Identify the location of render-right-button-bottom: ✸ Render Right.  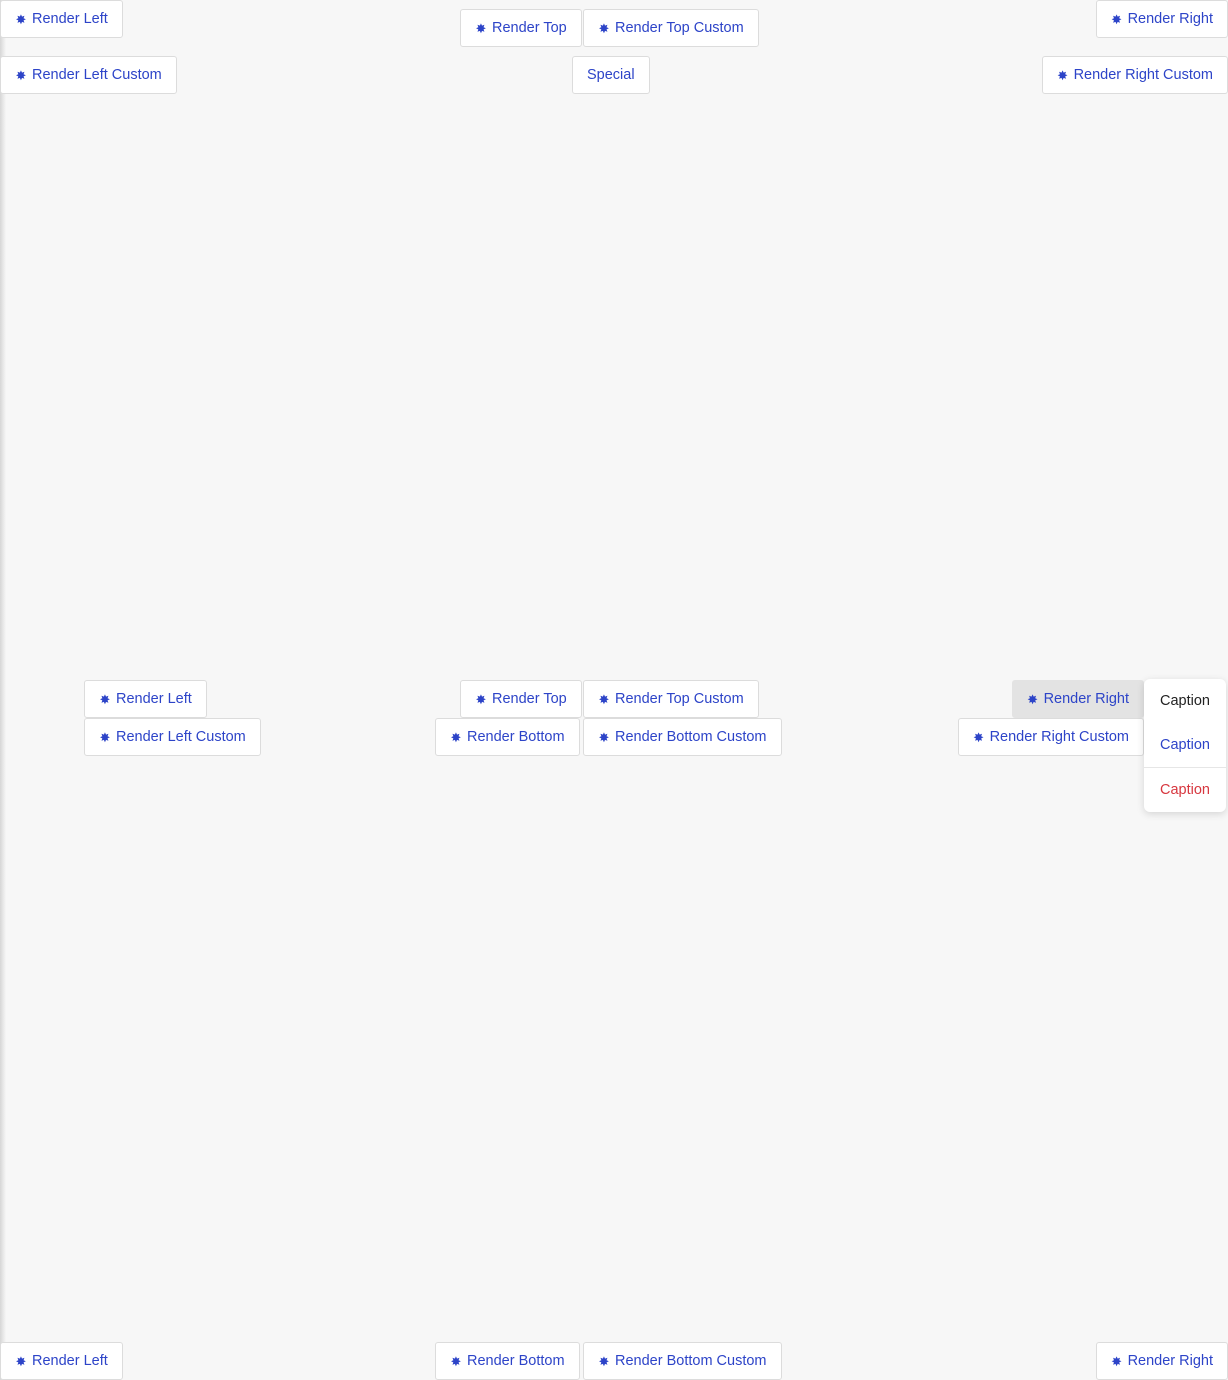
(1161, 1361).